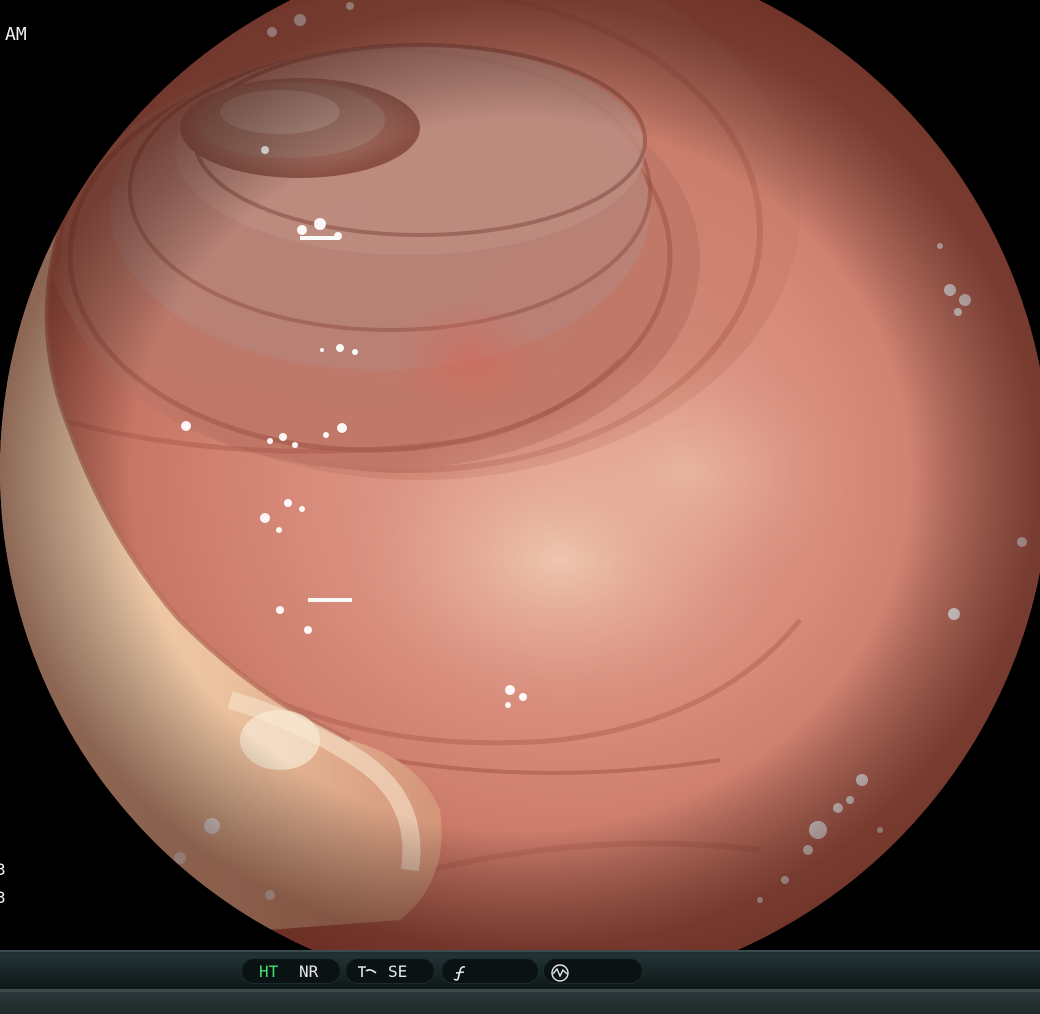 The height and width of the screenshot is (1014, 1040). What do you see at coordinates (459, 973) in the screenshot?
I see `function-icon` at bounding box center [459, 973].